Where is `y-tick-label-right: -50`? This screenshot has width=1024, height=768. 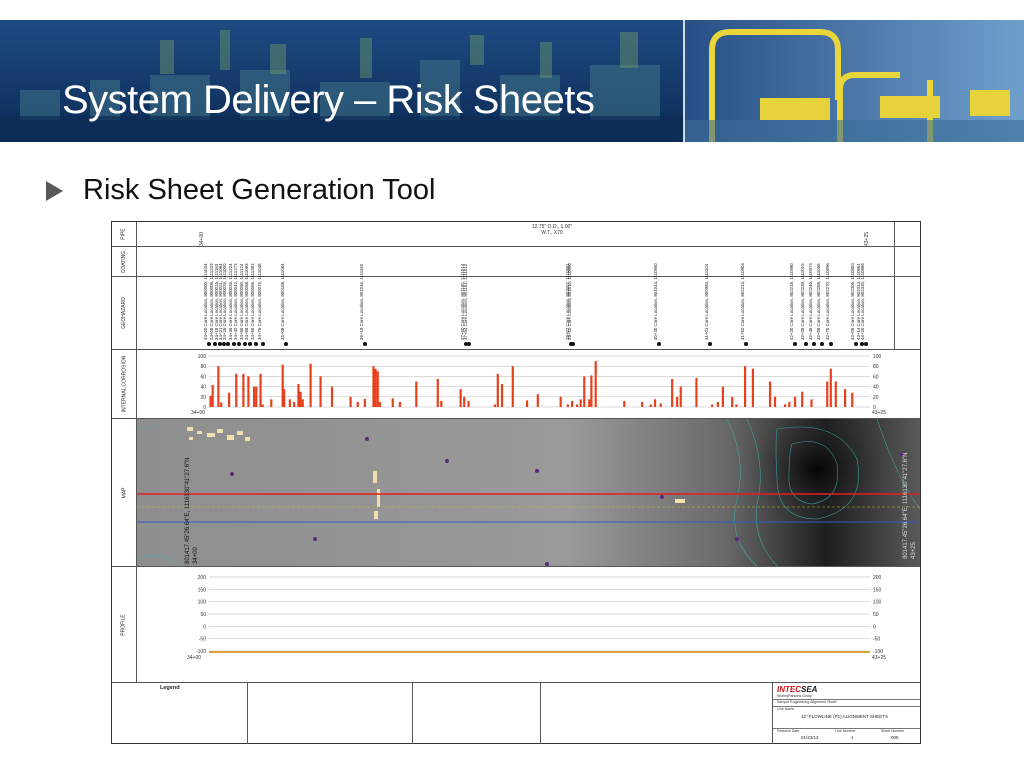
y-tick-label-right: -50 is located at coordinates (876, 640).